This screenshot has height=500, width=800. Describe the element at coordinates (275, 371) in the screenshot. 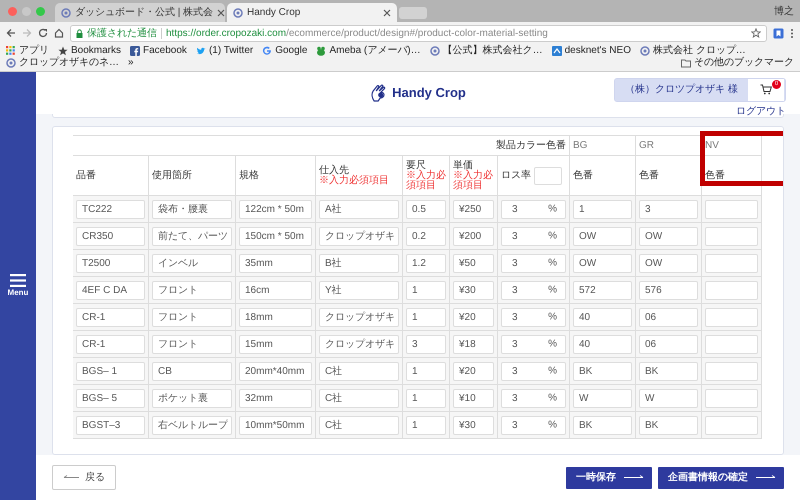

I see `input-field: 20mm*40mm` at that location.